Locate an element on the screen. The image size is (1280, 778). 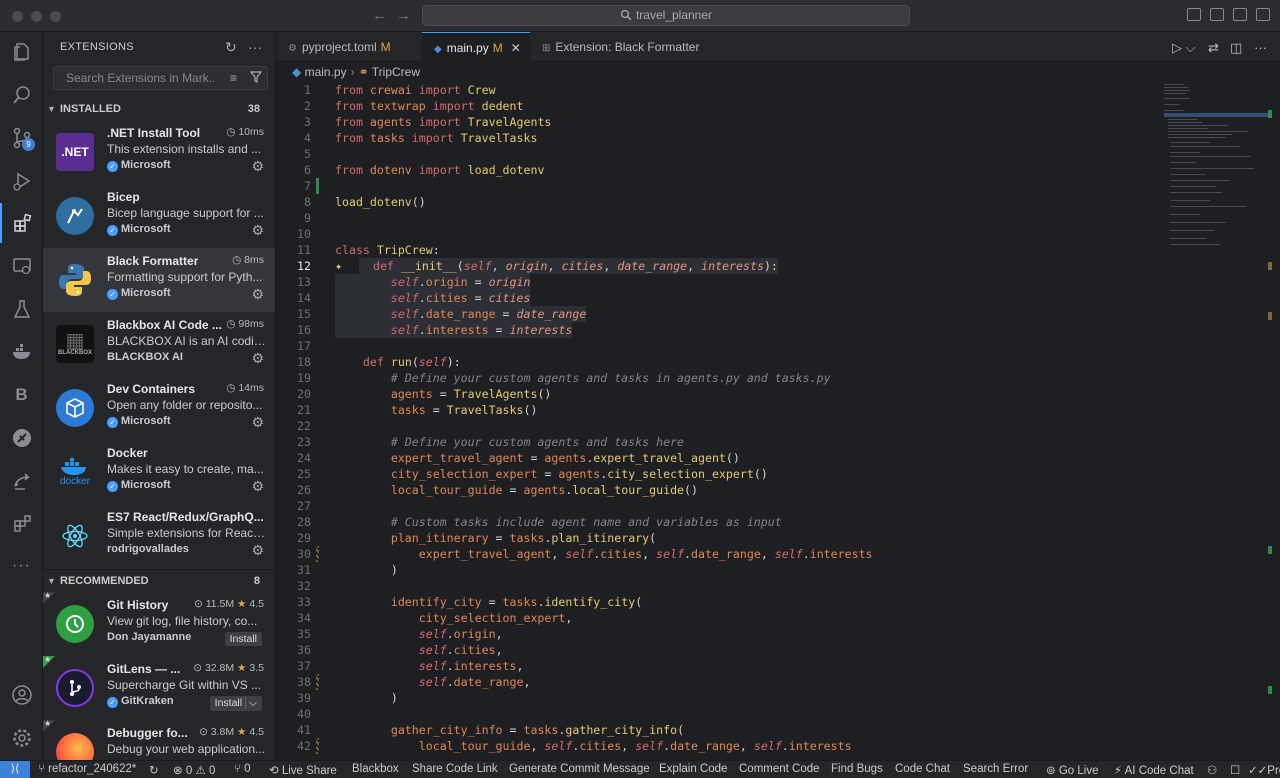
live-share-status: ⟲ Live Share is located at coordinates (303, 770).